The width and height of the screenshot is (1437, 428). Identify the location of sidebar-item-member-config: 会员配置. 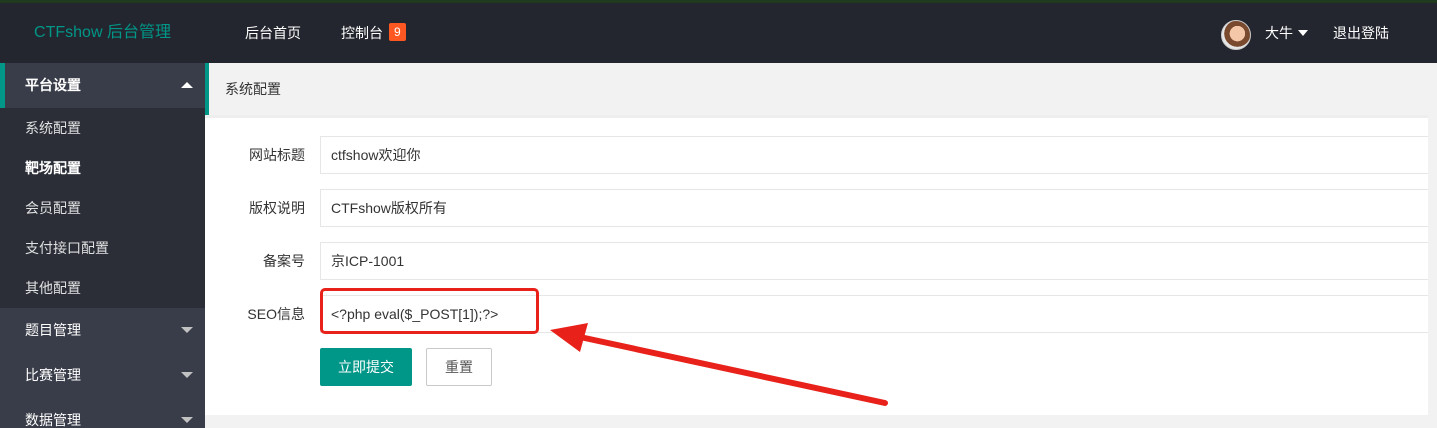
(102, 208).